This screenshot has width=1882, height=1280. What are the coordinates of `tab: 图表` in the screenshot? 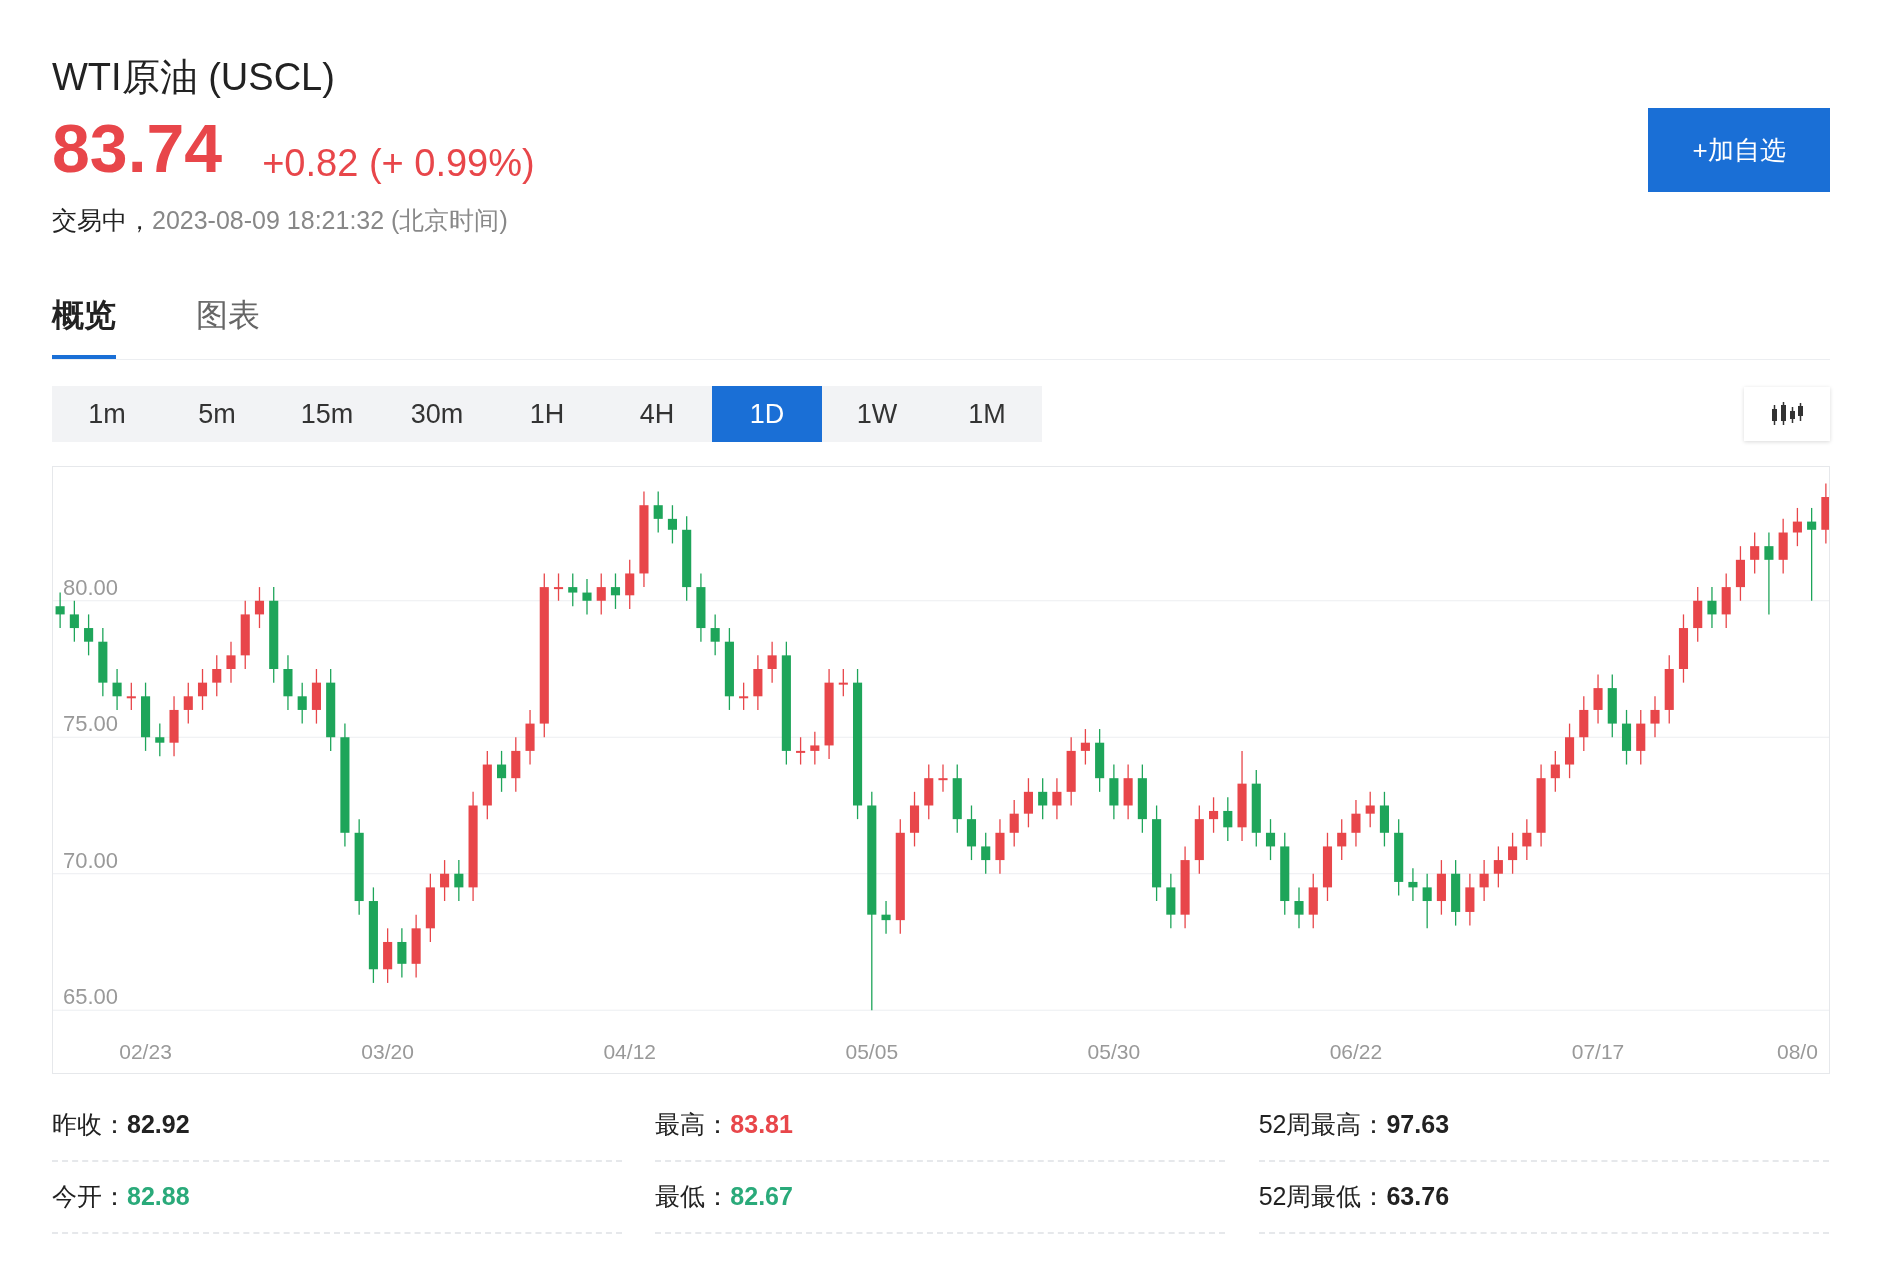 It's located at (228, 325).